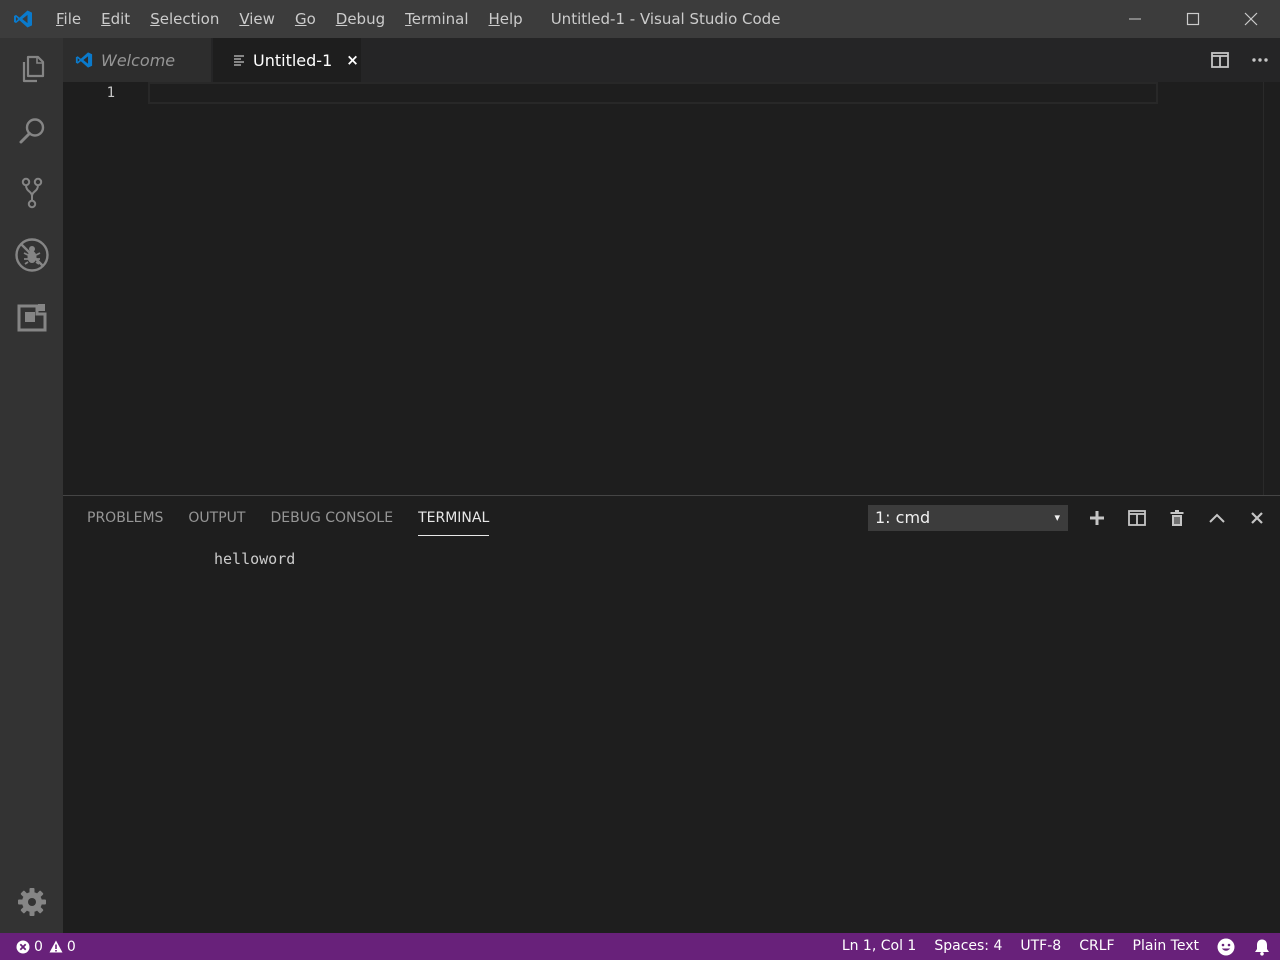 This screenshot has width=1280, height=960. What do you see at coordinates (440, 19) in the screenshot?
I see `menu-label: erminal` at bounding box center [440, 19].